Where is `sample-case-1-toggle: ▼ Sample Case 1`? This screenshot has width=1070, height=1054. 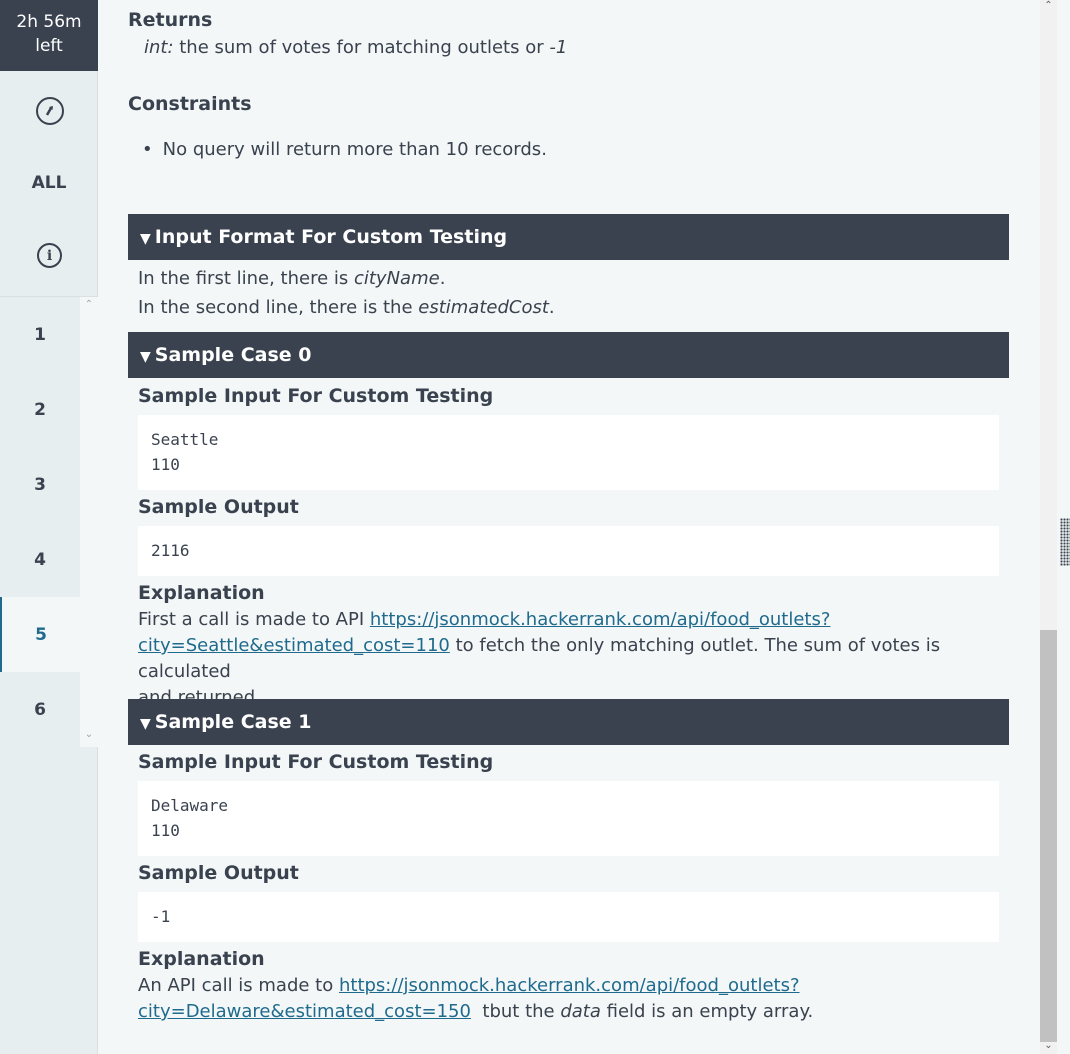
sample-case-1-toggle: ▼ Sample Case 1 is located at coordinates (568, 722).